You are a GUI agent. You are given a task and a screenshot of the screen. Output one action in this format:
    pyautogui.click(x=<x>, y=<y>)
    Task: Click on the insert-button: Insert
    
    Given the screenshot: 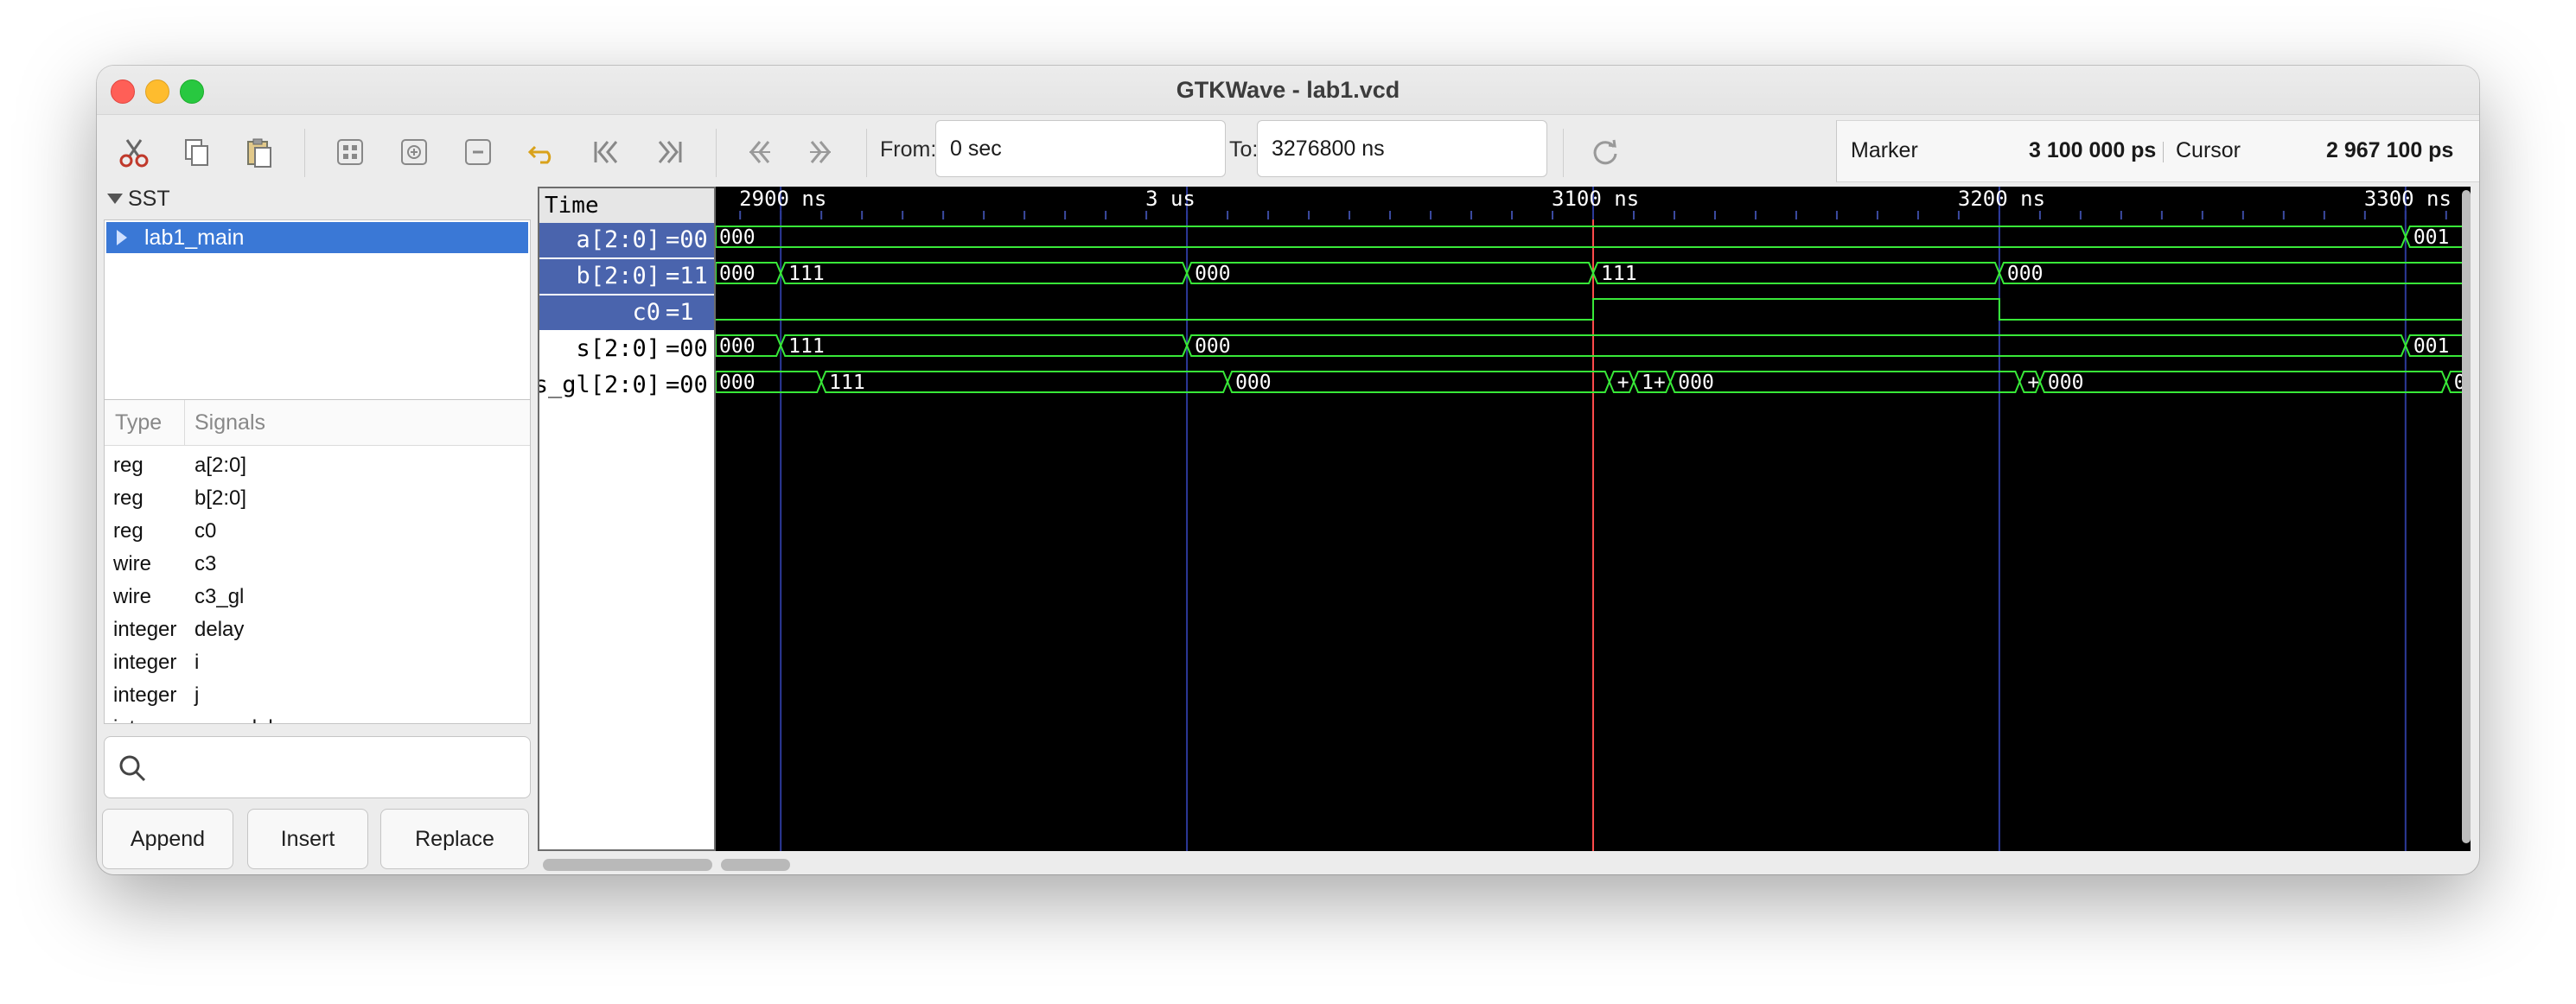 What is the action you would take?
    pyautogui.click(x=307, y=839)
    